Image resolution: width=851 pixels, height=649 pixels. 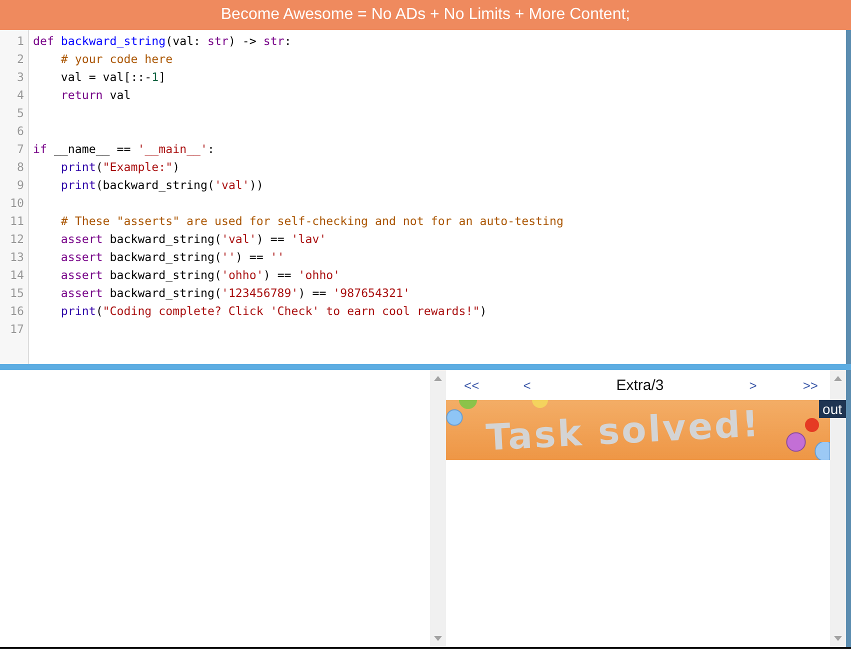 What do you see at coordinates (179, 239) in the screenshot?
I see `code-line: assert backward_string('val') == 'lav'` at bounding box center [179, 239].